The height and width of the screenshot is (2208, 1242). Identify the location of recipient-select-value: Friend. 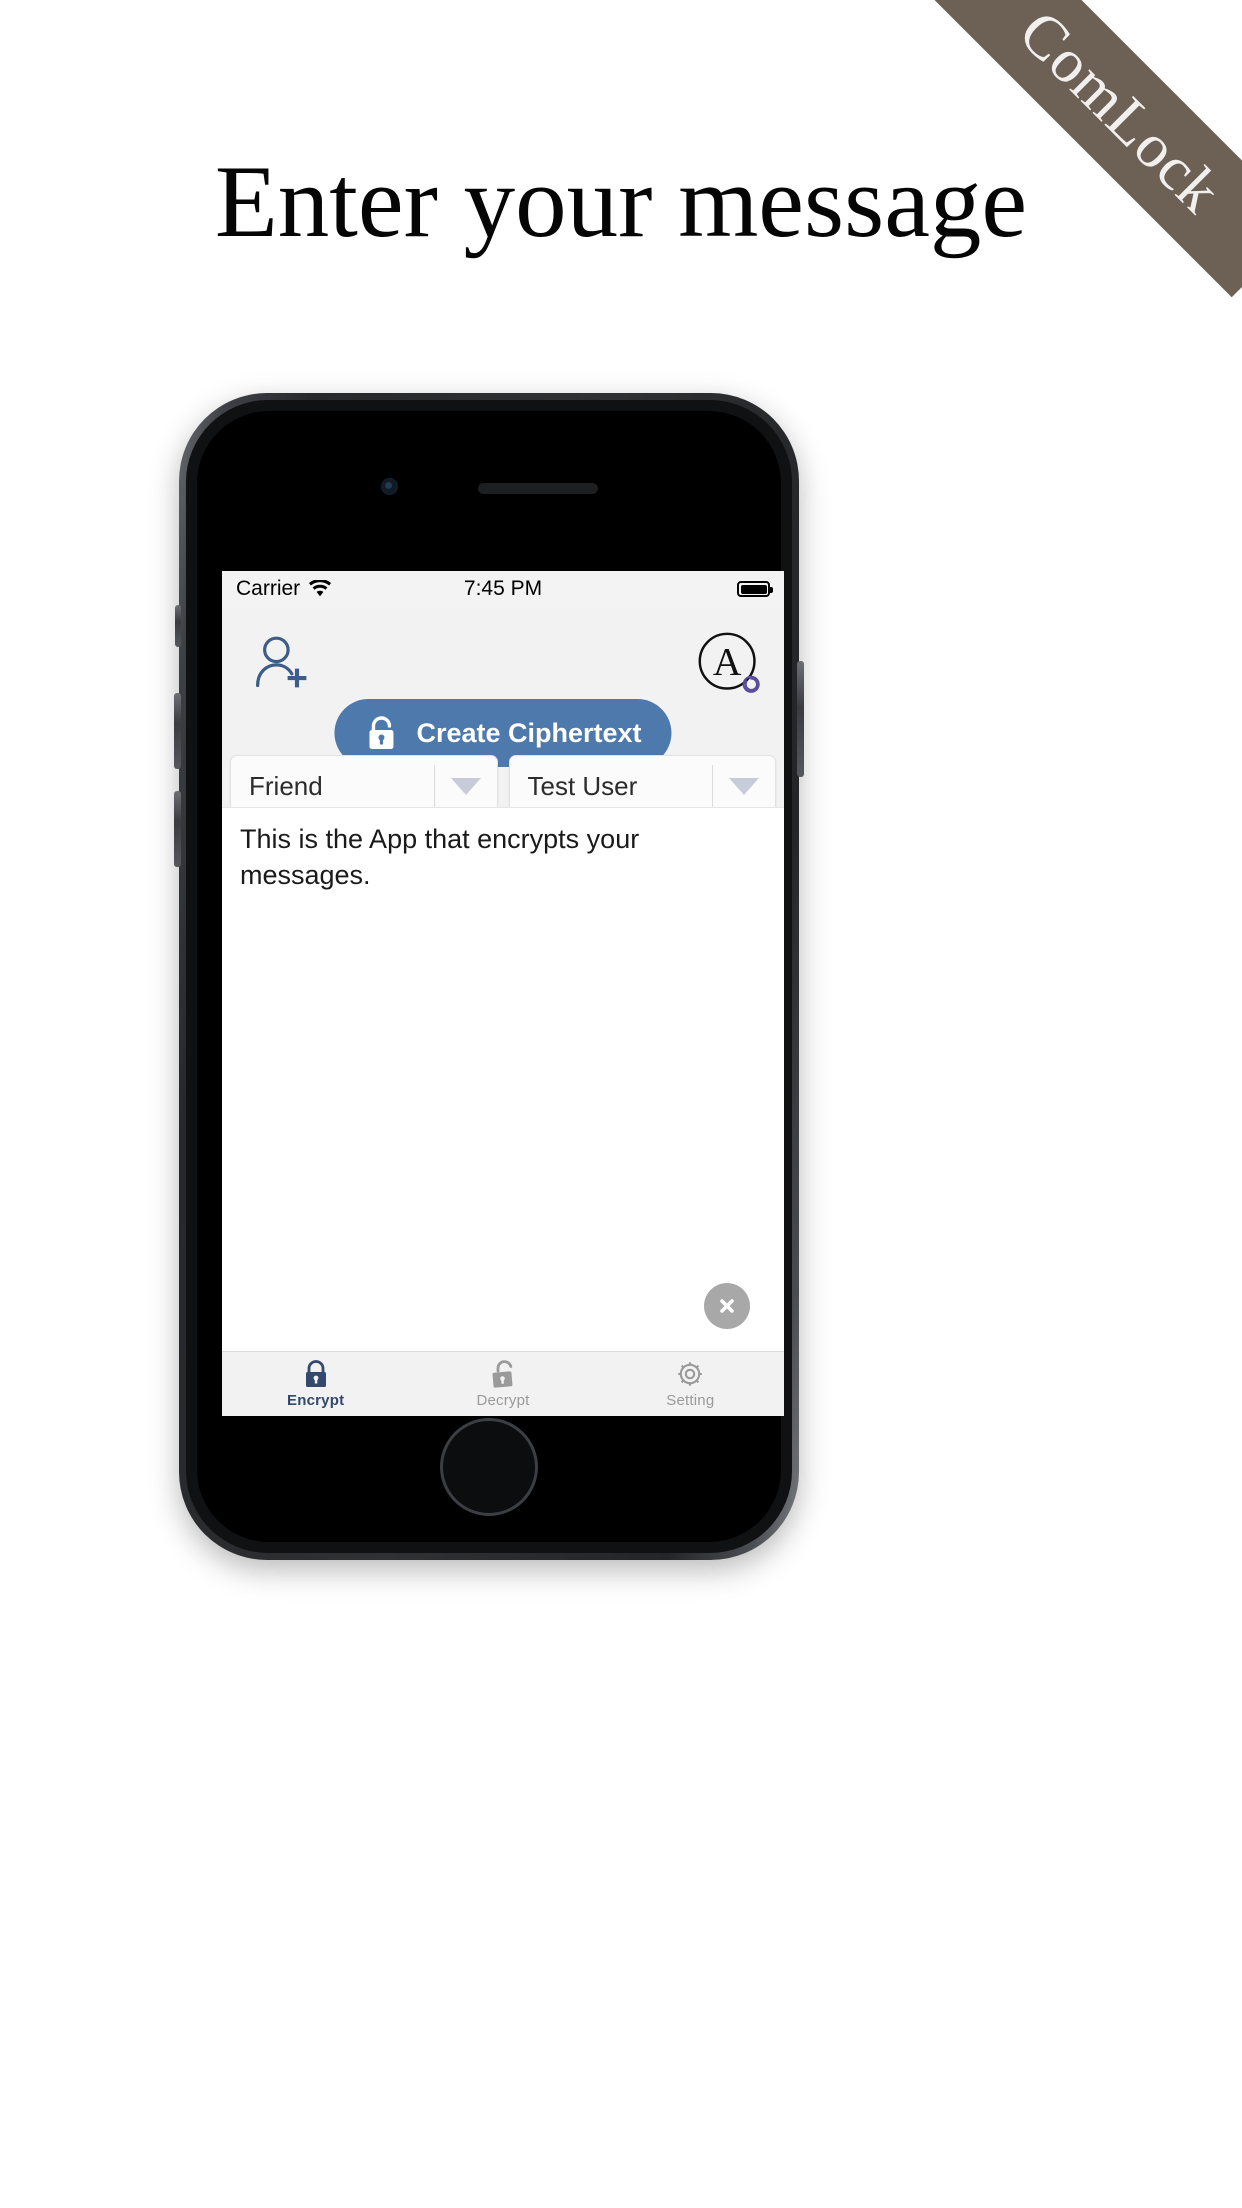
(286, 785).